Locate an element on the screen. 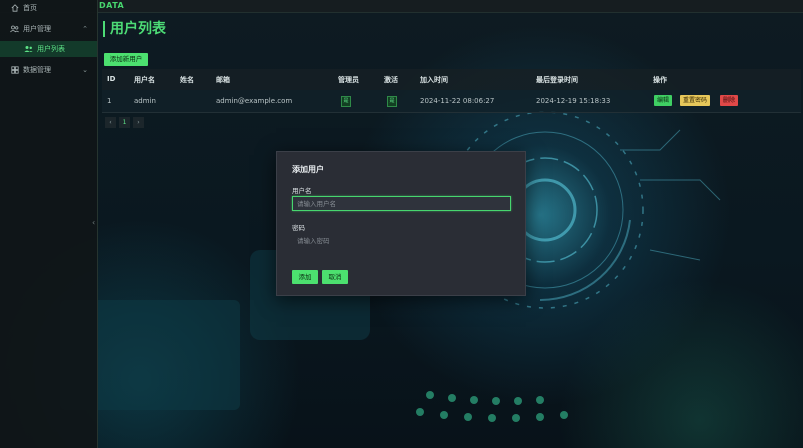 The height and width of the screenshot is (448, 803). add-new-user-button: 添加新用户 is located at coordinates (126, 59).